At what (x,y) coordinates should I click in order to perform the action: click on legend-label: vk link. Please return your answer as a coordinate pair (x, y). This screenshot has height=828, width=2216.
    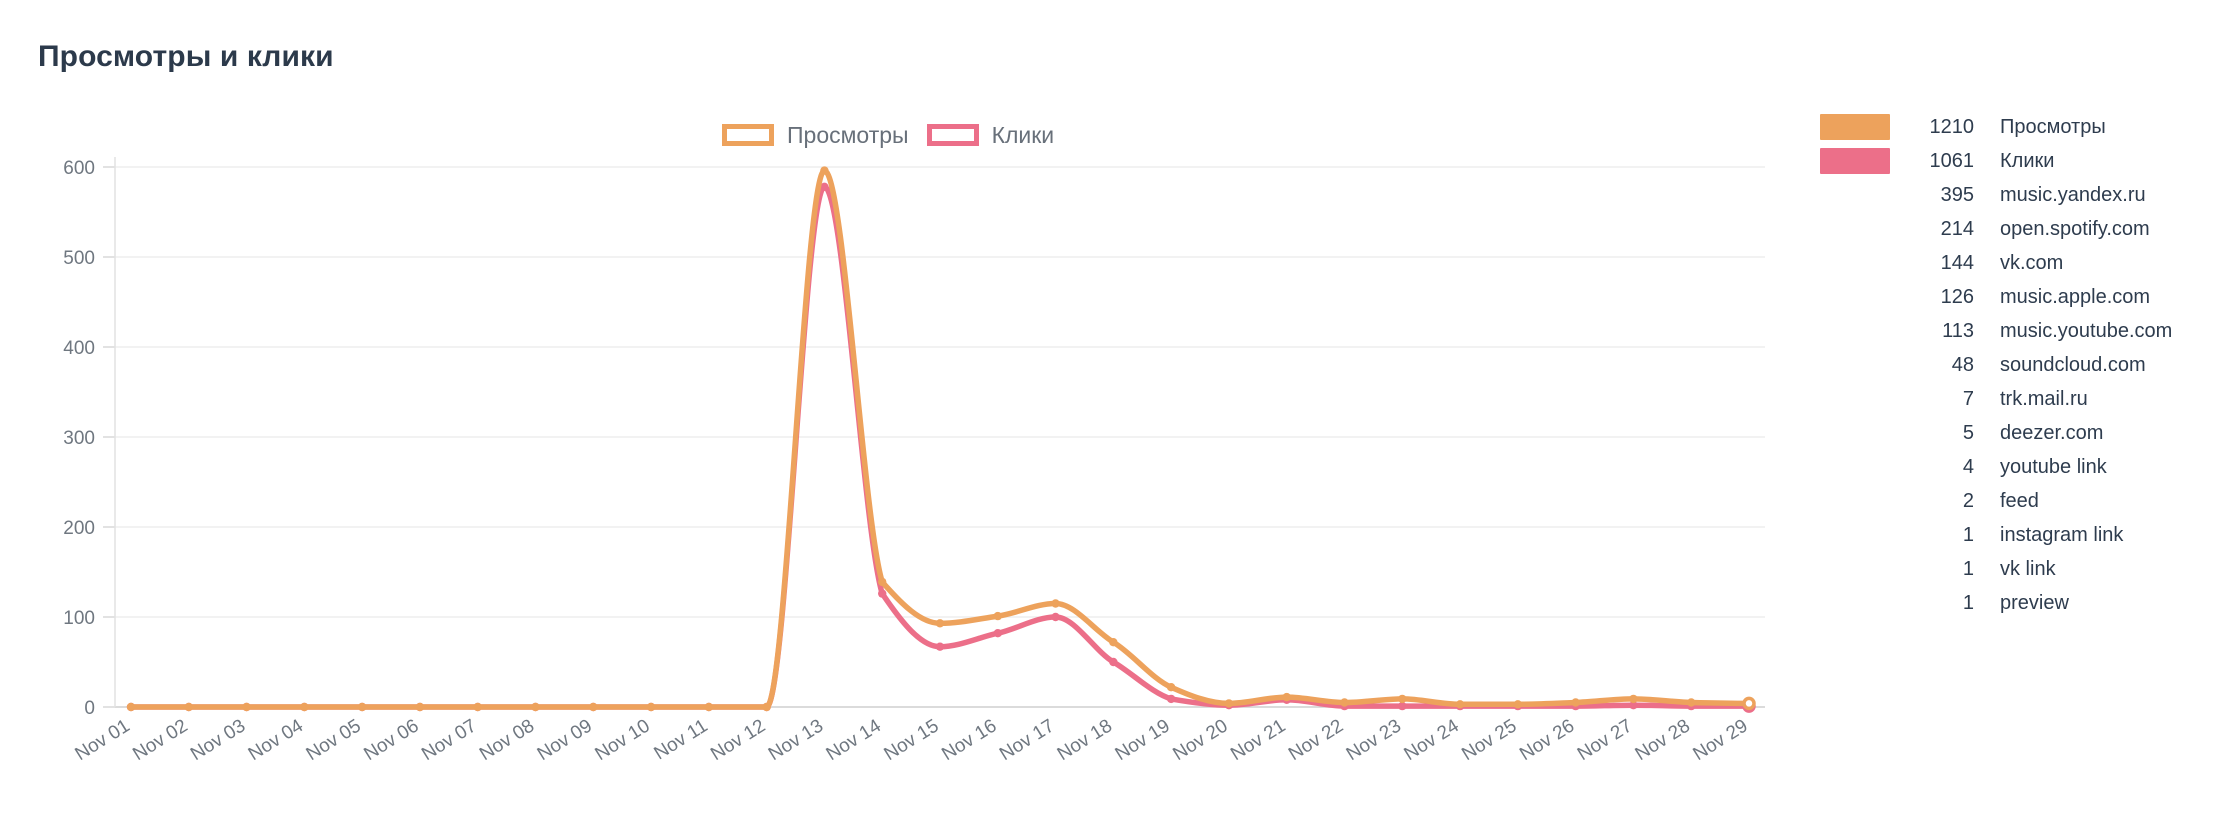
    Looking at the image, I should click on (2028, 568).